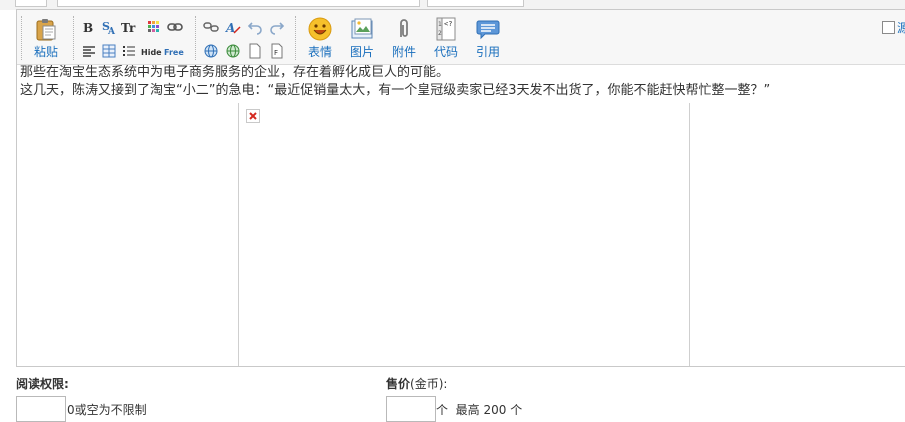 This screenshot has height=422, width=905. I want to click on undo-icon, so click(254, 28).